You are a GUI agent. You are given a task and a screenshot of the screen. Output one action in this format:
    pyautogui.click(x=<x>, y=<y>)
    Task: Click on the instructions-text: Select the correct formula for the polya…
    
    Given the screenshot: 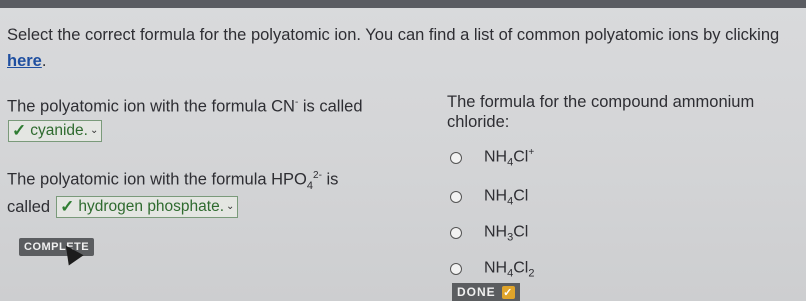 What is the action you would take?
    pyautogui.click(x=393, y=35)
    